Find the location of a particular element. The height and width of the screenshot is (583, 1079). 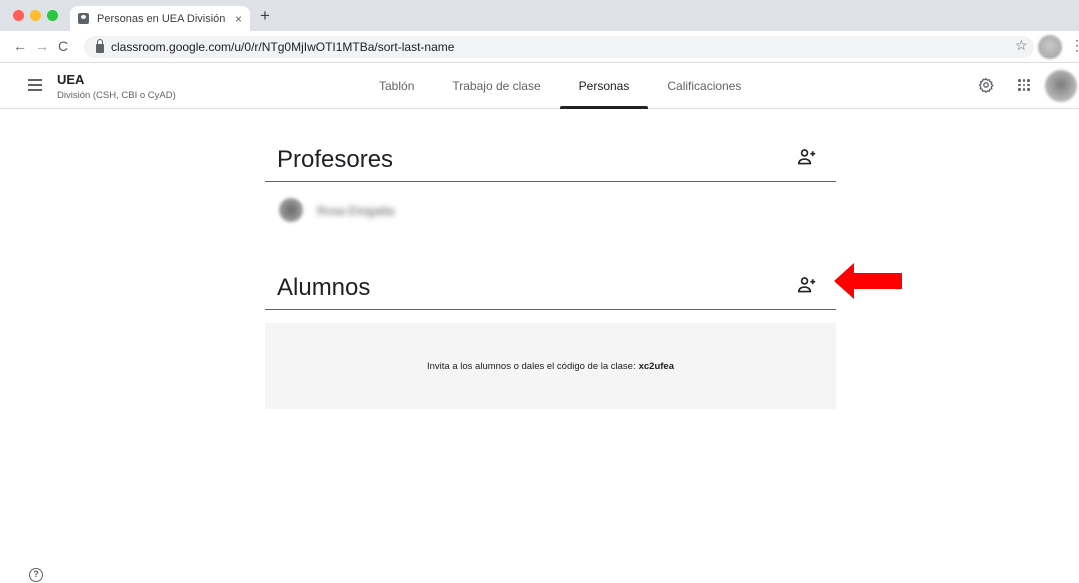

teacher-name: Rosa Elvigatta is located at coordinates (356, 211).